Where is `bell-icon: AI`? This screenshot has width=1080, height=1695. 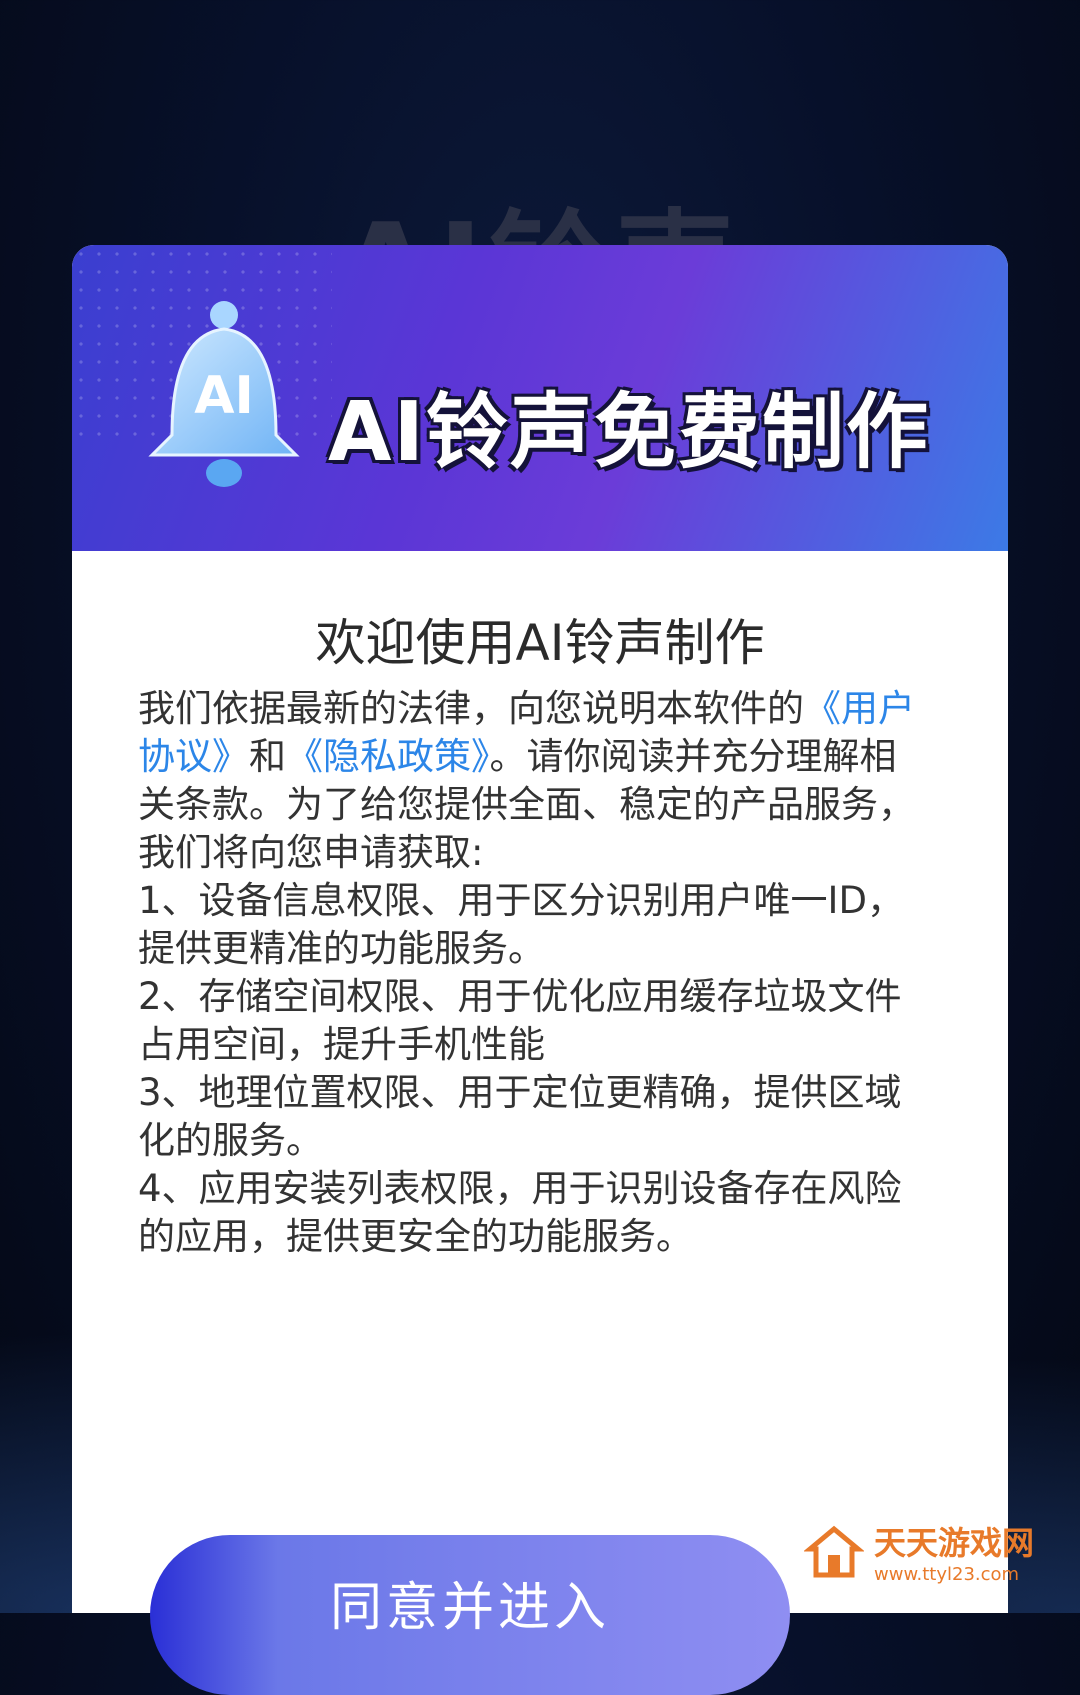
bell-icon: AI is located at coordinates (224, 394).